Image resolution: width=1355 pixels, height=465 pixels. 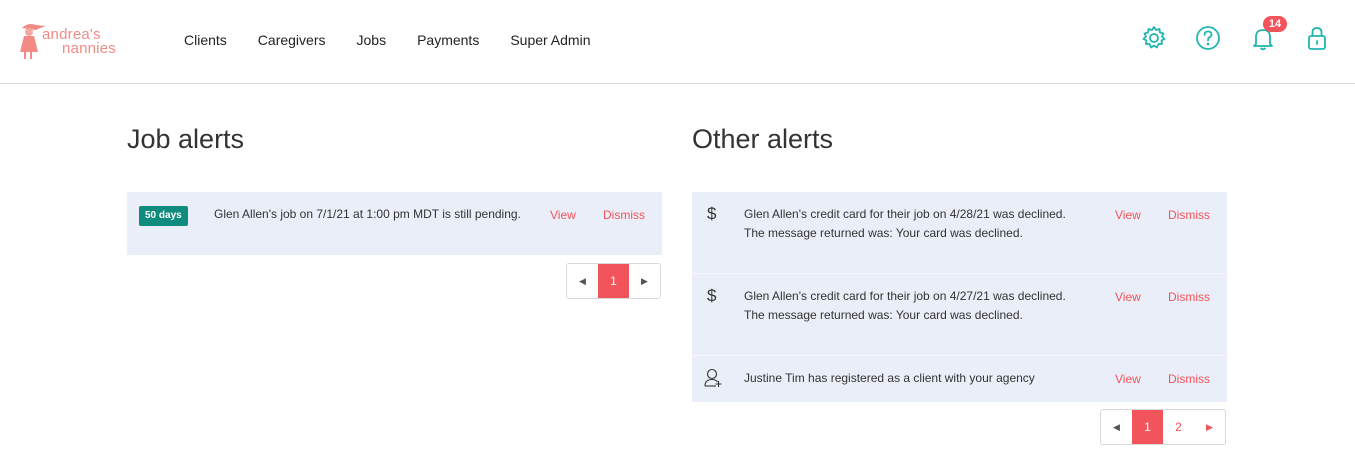 I want to click on days-pending-badge: 50 days, so click(x=163, y=216).